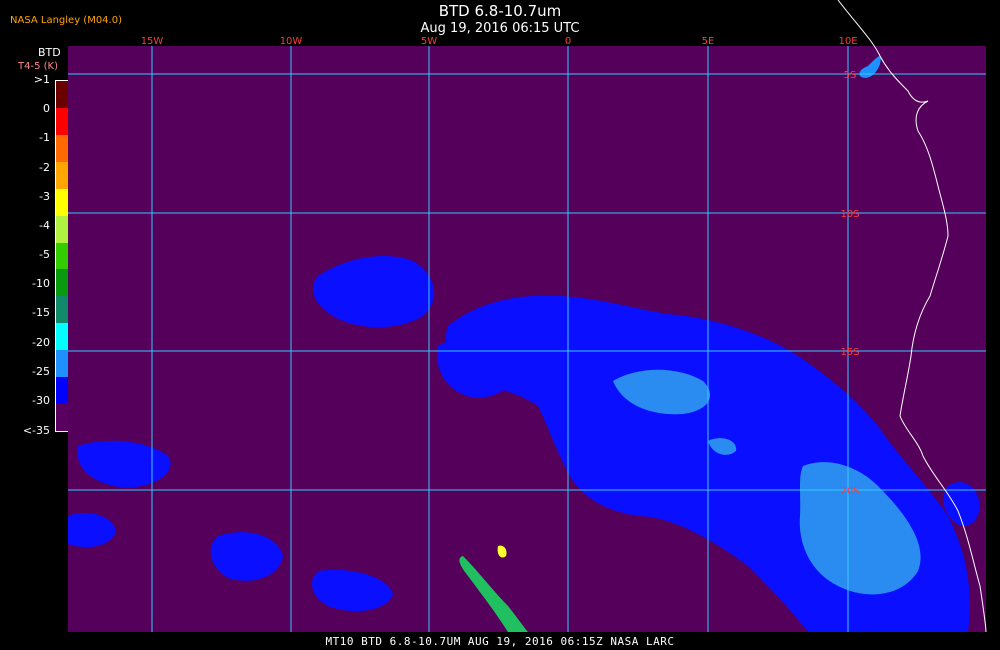 The image size is (1000, 650). I want to click on legend-label: -25, so click(41, 371).